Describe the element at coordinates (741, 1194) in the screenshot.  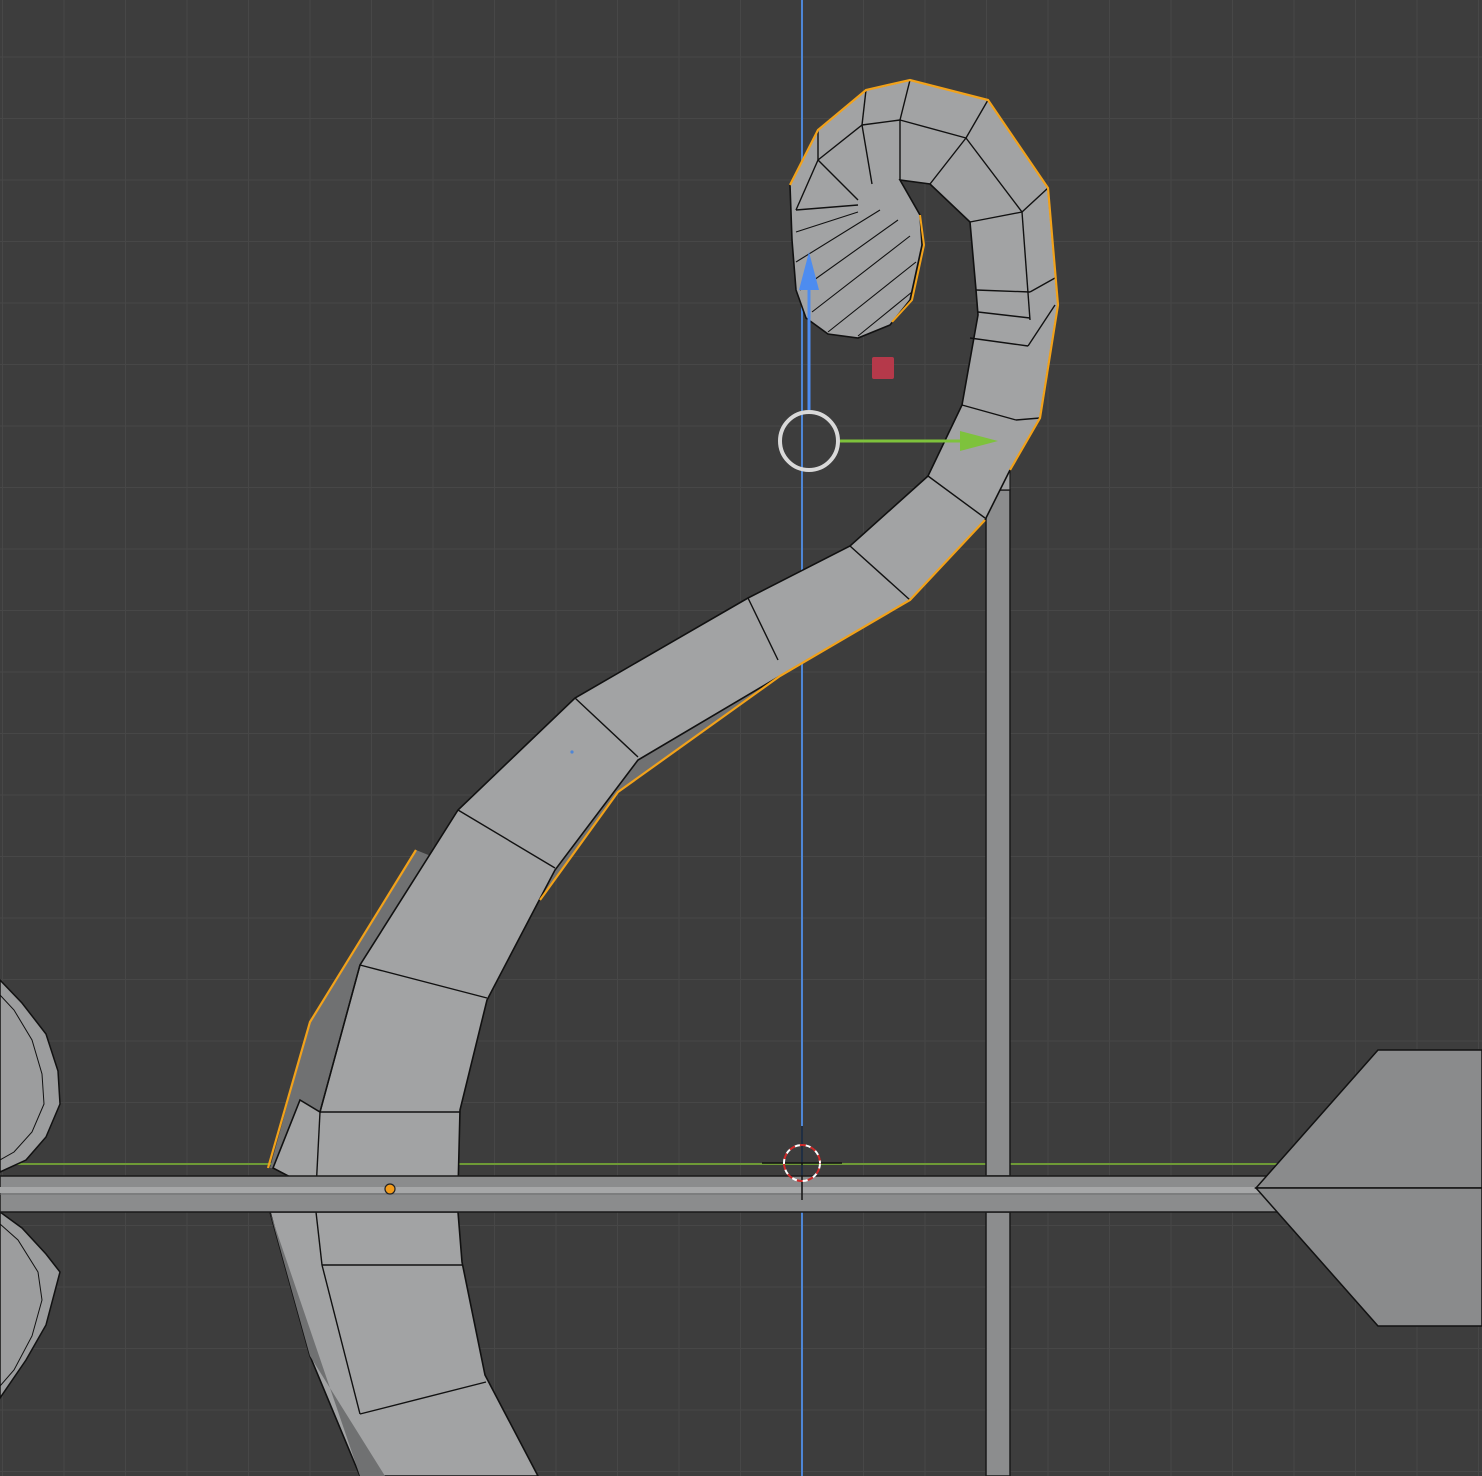
I see `arrow-shaft` at that location.